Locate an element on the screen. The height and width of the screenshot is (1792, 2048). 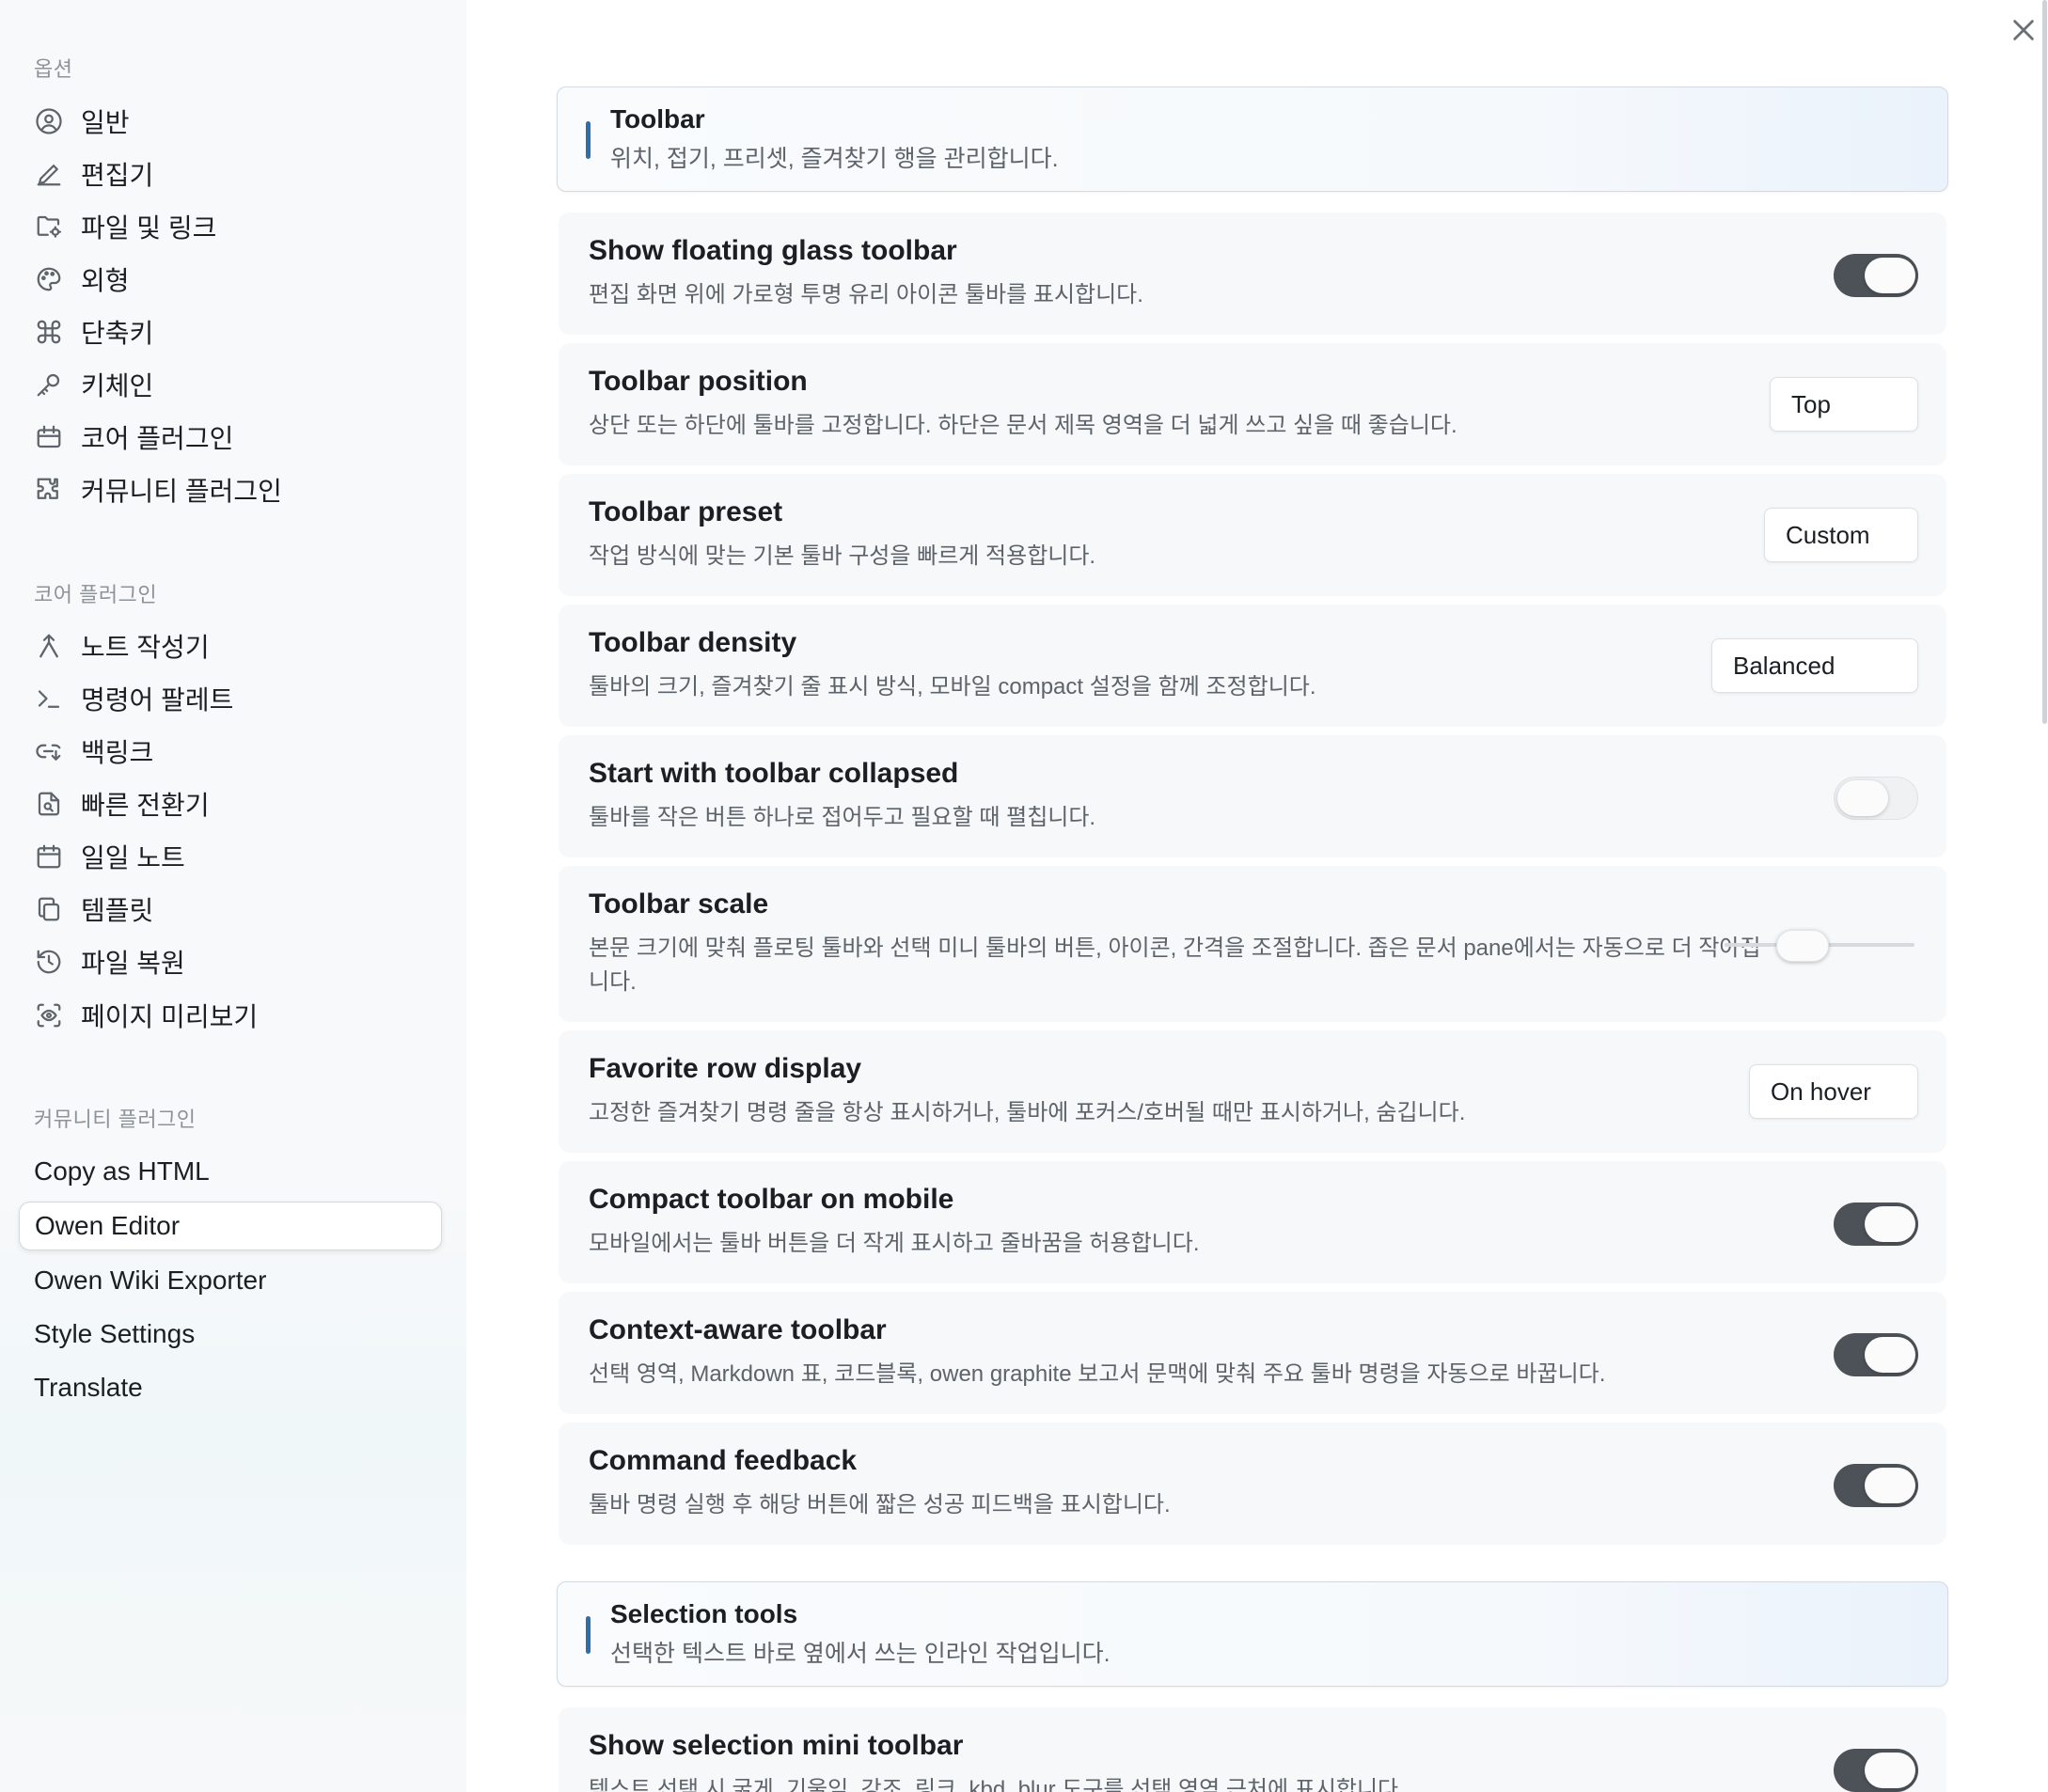
calendar-box-icon is located at coordinates (49, 437).